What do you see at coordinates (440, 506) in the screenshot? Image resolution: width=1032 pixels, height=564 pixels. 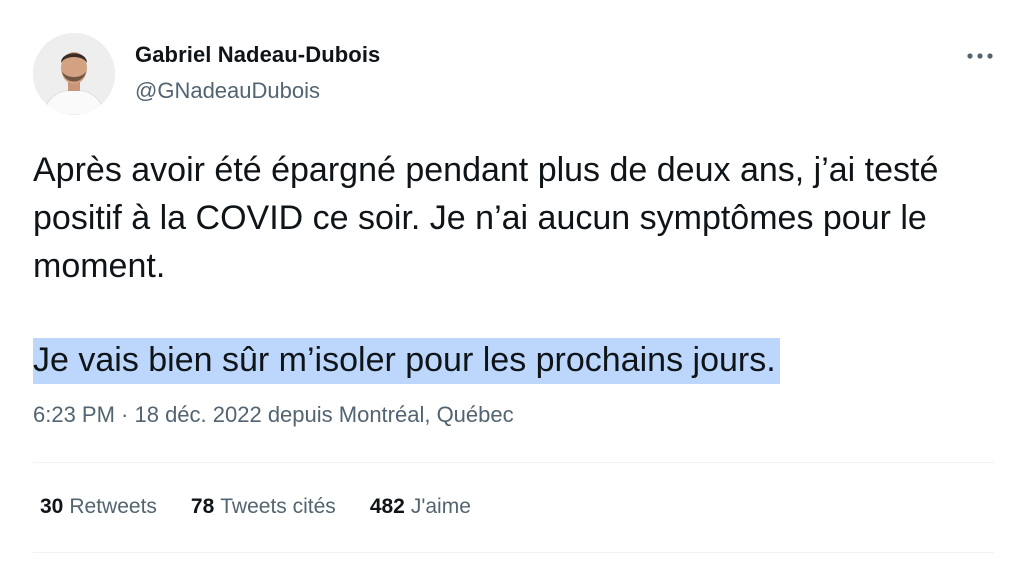 I see `likes-label: J'aime` at bounding box center [440, 506].